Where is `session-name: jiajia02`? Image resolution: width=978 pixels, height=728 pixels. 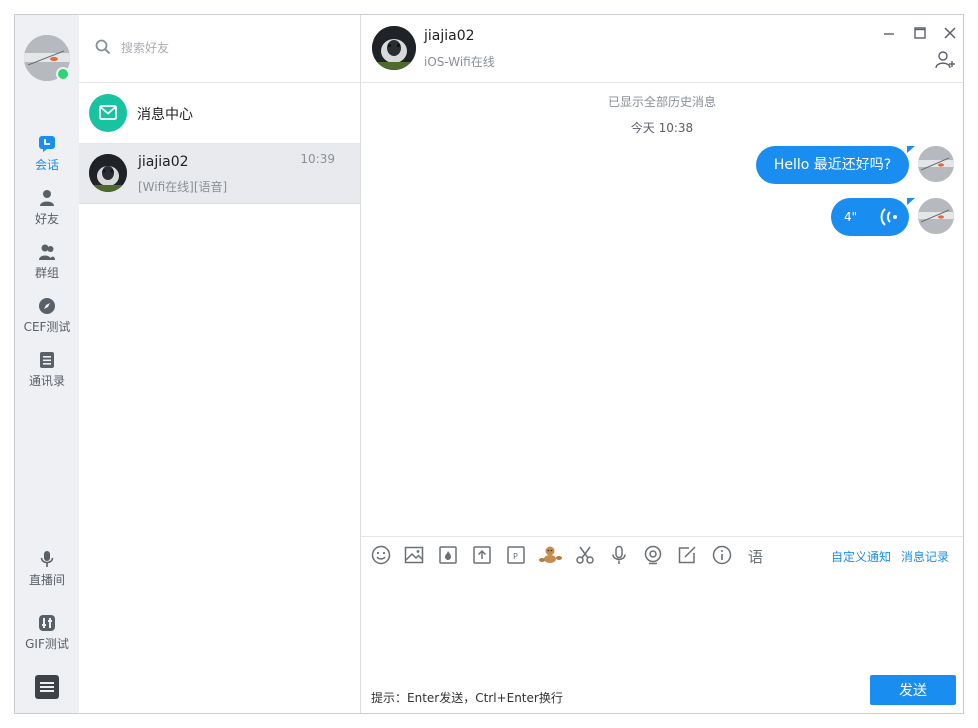 session-name: jiajia02 is located at coordinates (163, 162).